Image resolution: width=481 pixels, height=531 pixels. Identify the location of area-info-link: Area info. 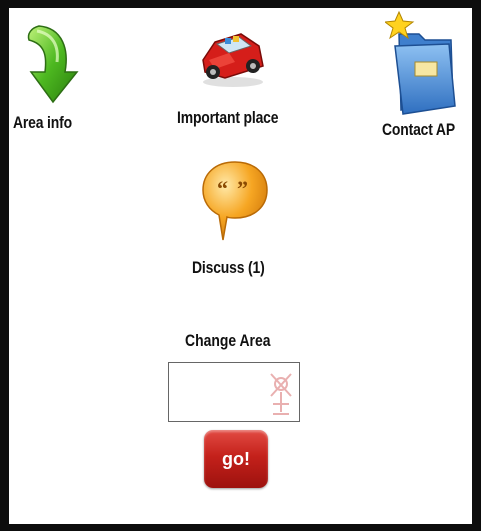
(59, 73).